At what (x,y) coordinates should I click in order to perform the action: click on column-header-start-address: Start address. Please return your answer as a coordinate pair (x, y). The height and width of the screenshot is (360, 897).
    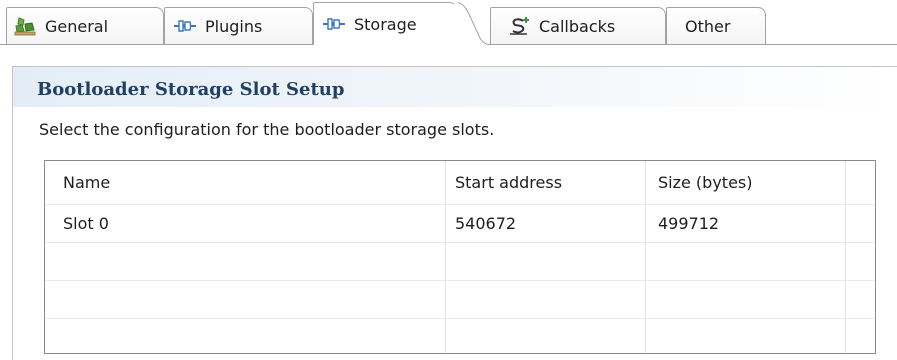
    Looking at the image, I should click on (545, 182).